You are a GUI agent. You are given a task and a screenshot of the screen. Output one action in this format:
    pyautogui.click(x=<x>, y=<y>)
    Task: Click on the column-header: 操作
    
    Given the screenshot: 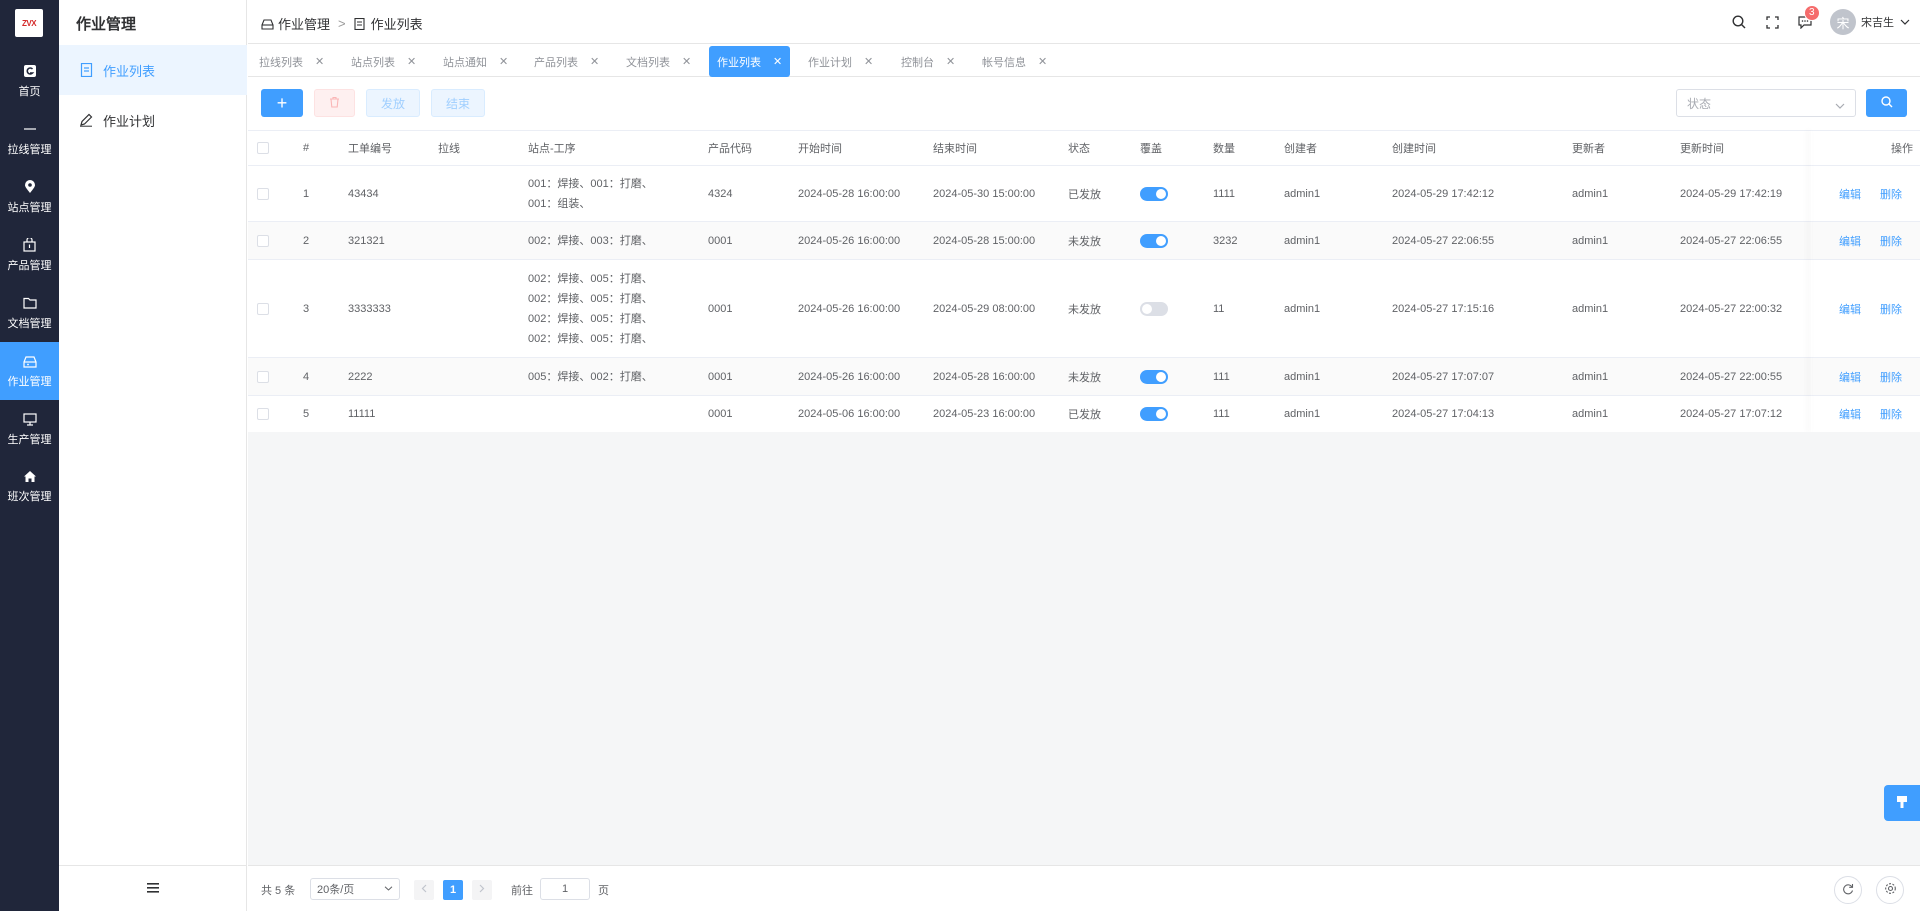 What is the action you would take?
    pyautogui.click(x=1902, y=149)
    